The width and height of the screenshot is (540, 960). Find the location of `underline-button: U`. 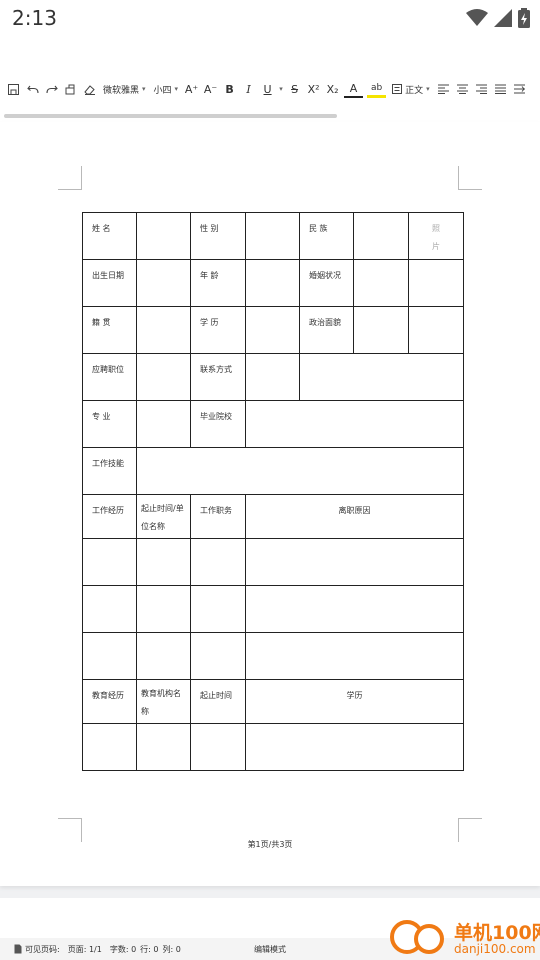

underline-button: U is located at coordinates (267, 89).